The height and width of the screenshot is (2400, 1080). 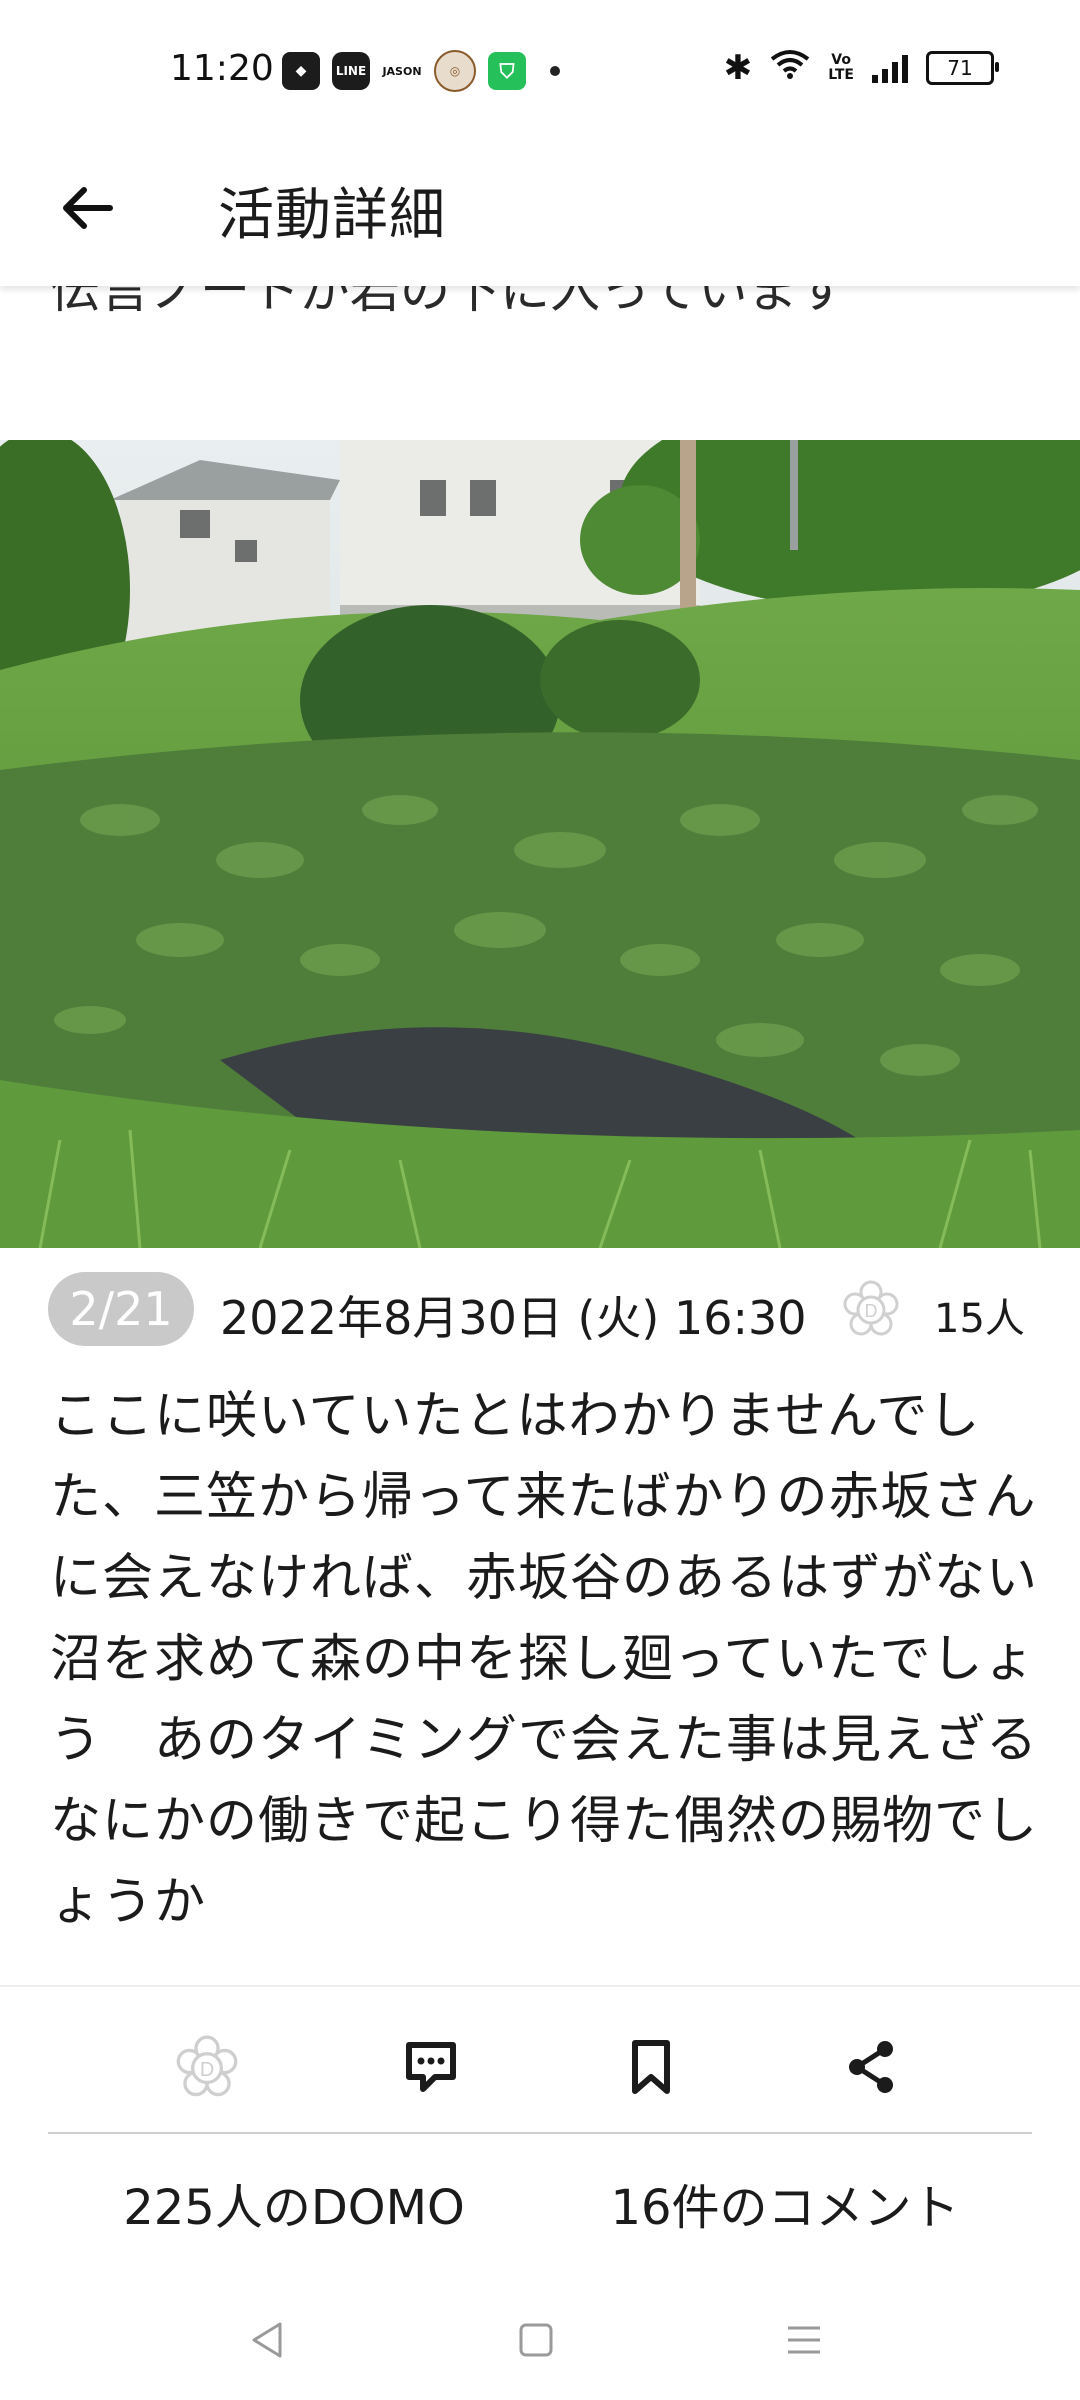 I want to click on signal-strength-icon, so click(x=890, y=68).